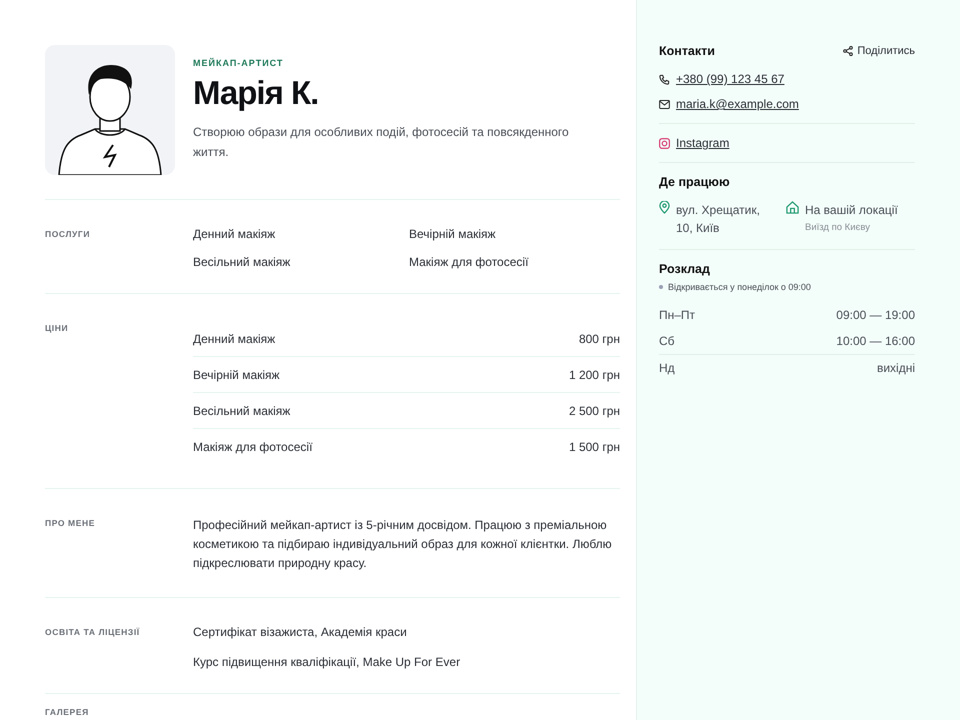 This screenshot has width=960, height=720. What do you see at coordinates (234, 234) in the screenshot?
I see `service-item: Денний макіяж` at bounding box center [234, 234].